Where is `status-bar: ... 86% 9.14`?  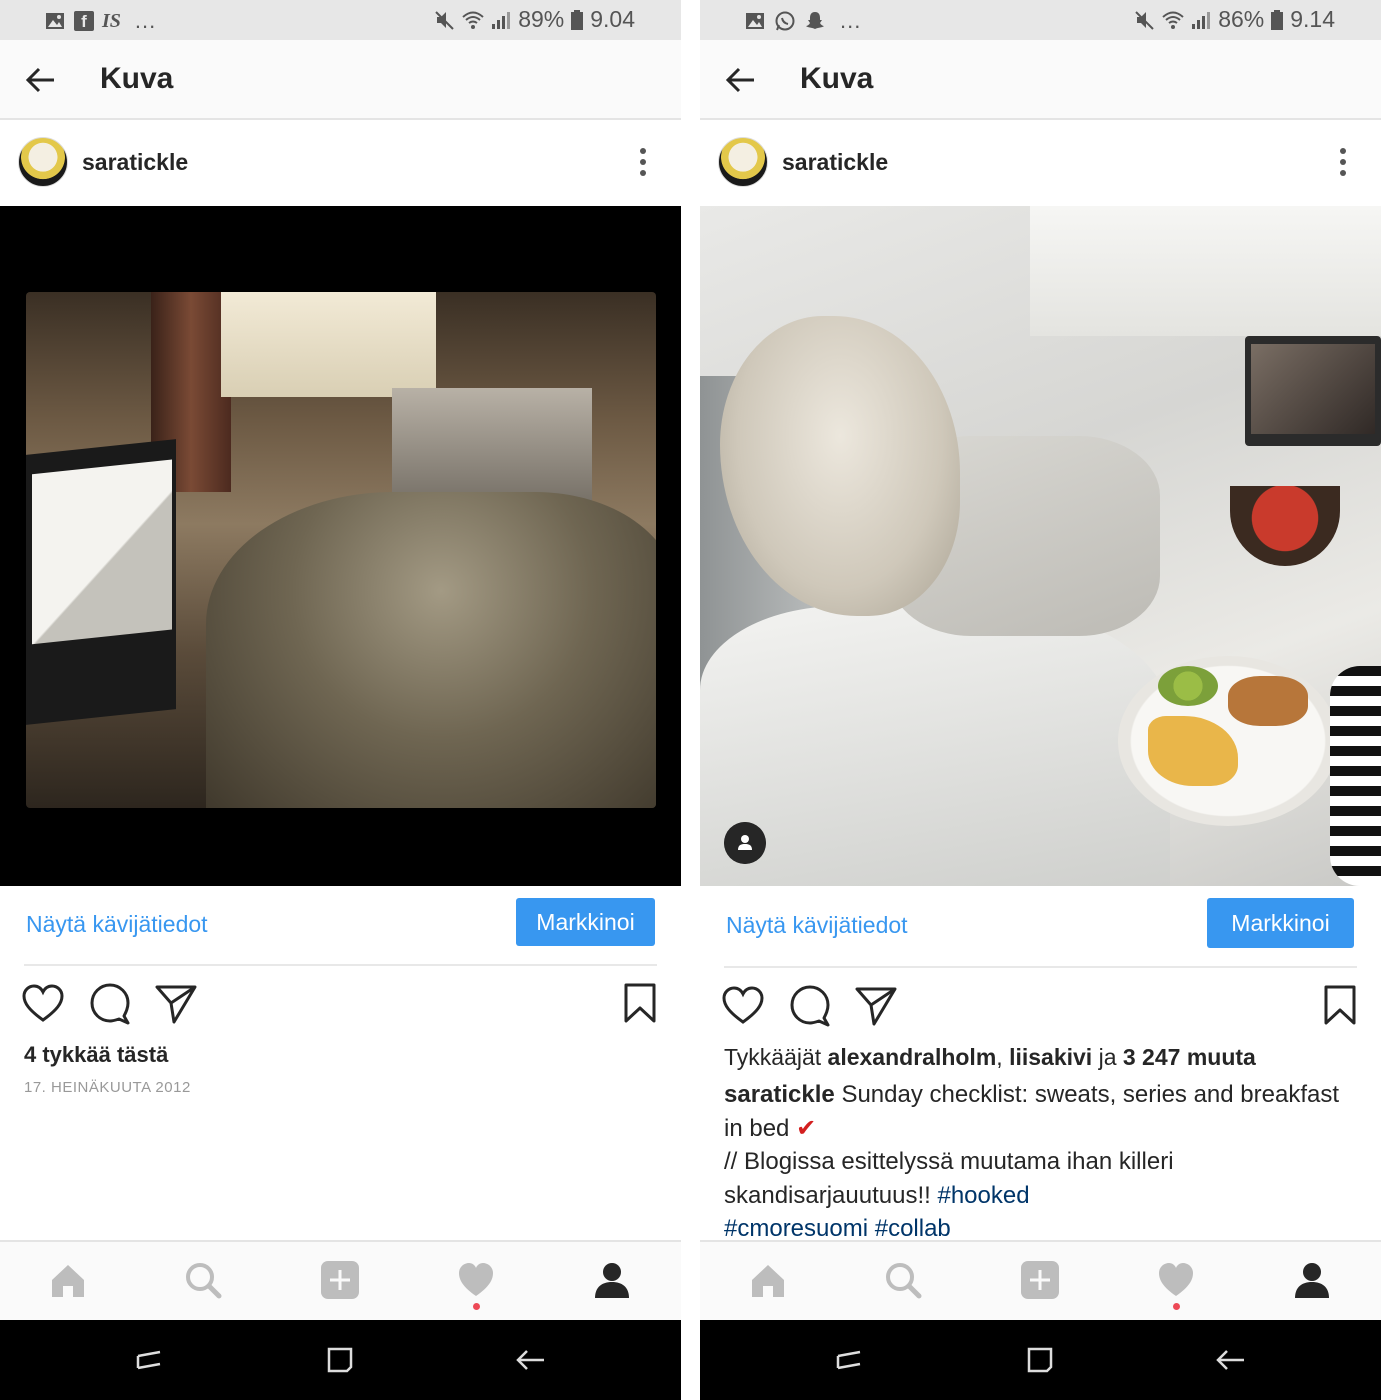
status-bar: ... 86% 9.14 is located at coordinates (1040, 20).